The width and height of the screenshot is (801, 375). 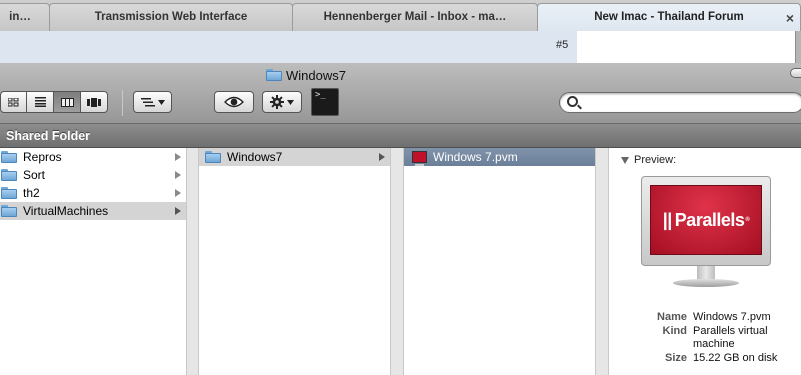 I want to click on info-row-name: Name Windows 7.pvm, so click(x=705, y=318).